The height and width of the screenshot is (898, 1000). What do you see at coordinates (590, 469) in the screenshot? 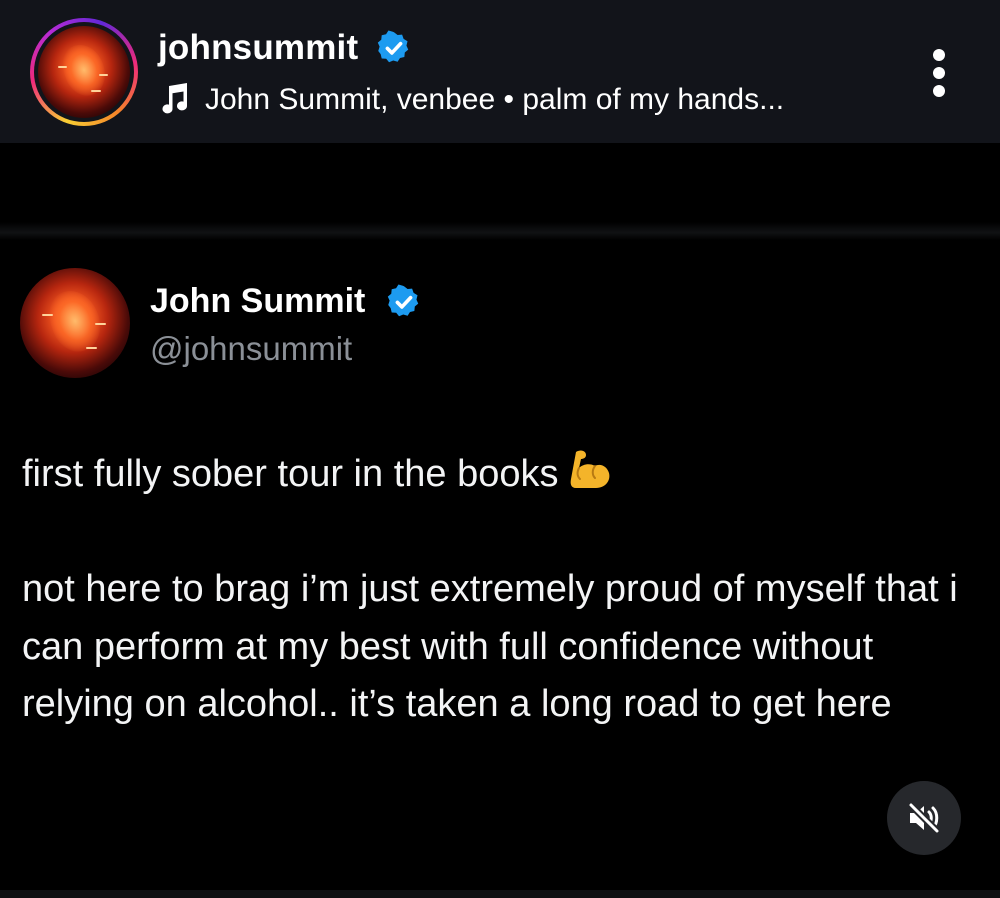
I see `flexed-biceps-emoji-icon` at bounding box center [590, 469].